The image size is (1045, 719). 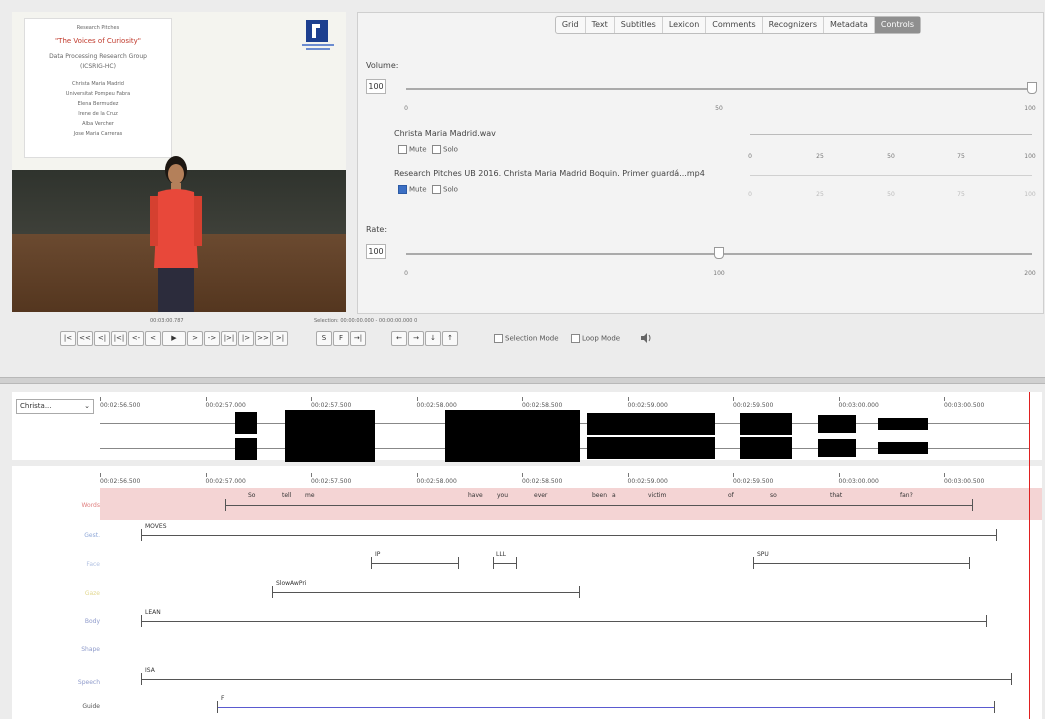 What do you see at coordinates (85, 338) in the screenshot?
I see `previous-scrollview-button: <<` at bounding box center [85, 338].